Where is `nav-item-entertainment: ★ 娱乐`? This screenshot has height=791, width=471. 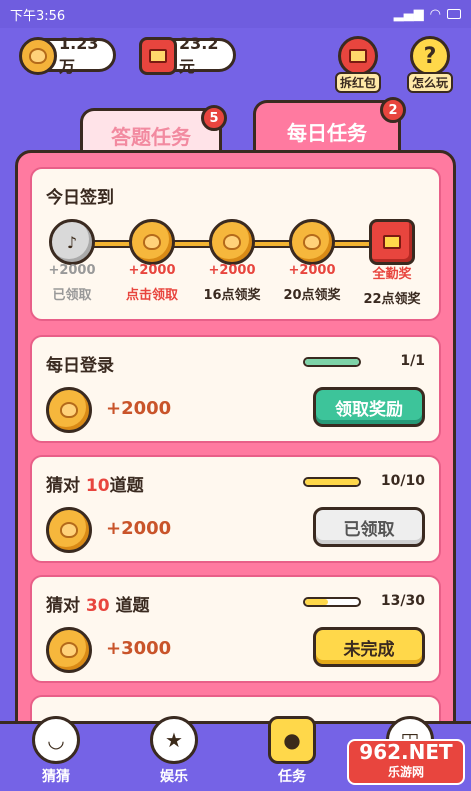
nav-item-entertainment: ★ 娱乐 is located at coordinates (174, 751).